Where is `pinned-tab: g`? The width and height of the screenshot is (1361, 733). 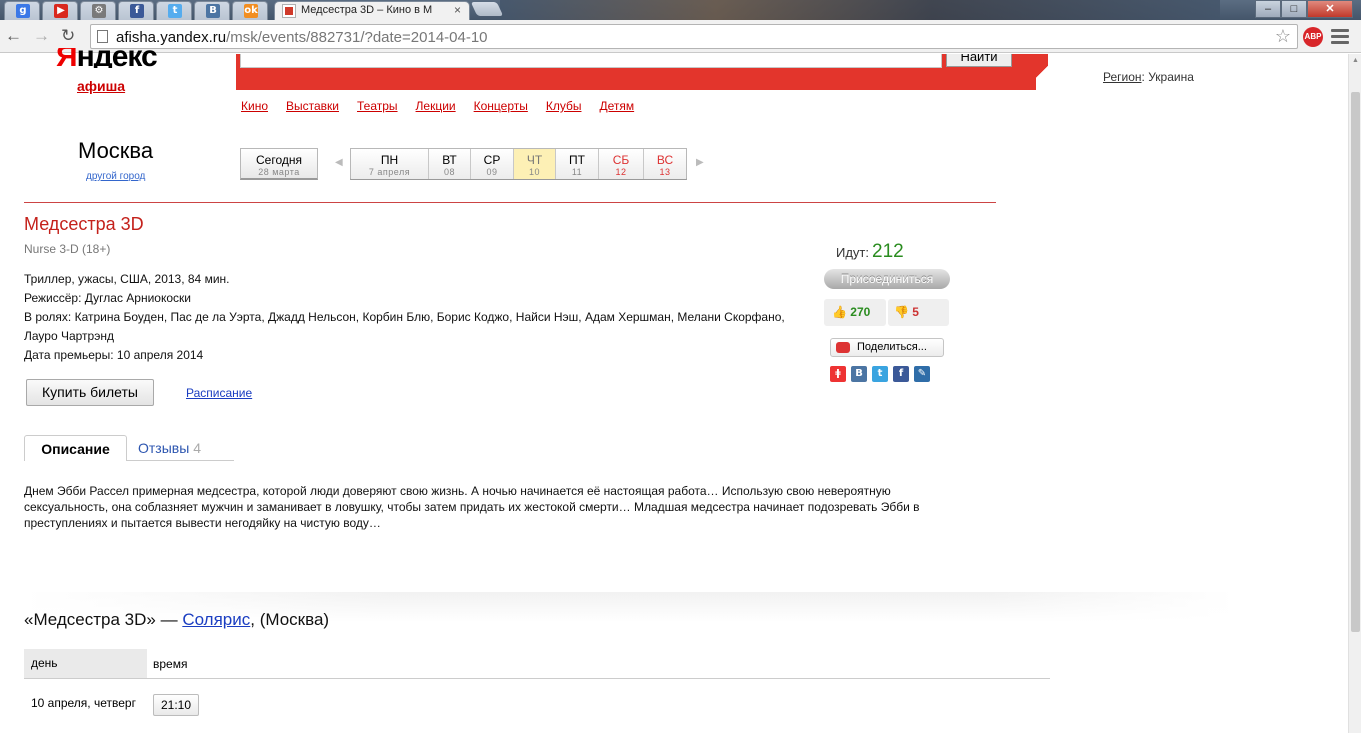
pinned-tab: g is located at coordinates (22, 10).